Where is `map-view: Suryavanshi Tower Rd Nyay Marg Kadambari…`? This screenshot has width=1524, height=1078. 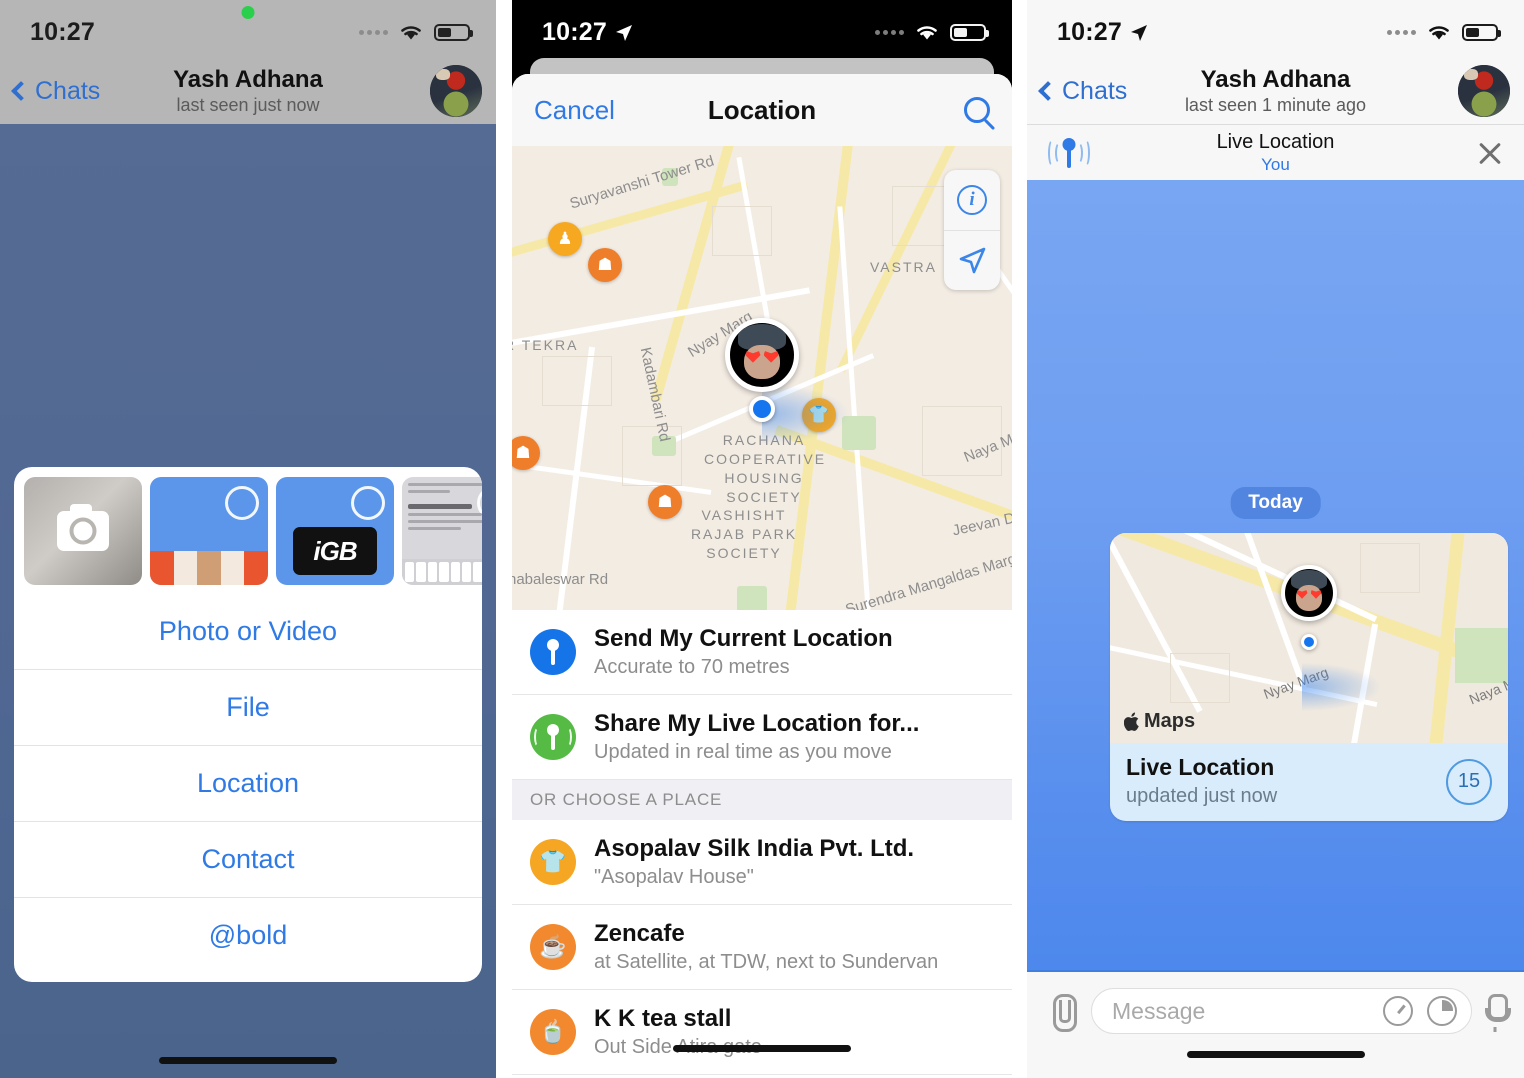
map-view: Suryavanshi Tower Rd Nyay Marg Kadambari… is located at coordinates (762, 378).